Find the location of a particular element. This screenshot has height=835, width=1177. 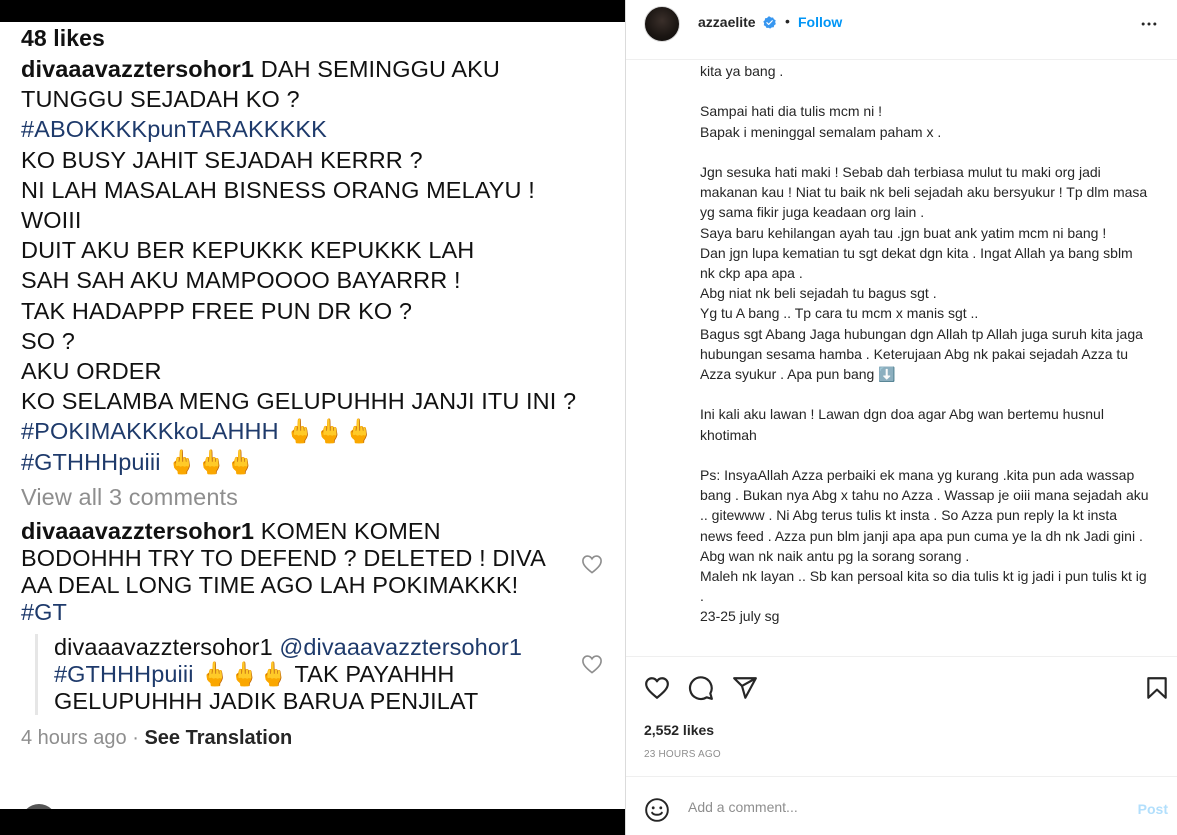

caption-line: DAH SEMINGGU AKU is located at coordinates (380, 69).